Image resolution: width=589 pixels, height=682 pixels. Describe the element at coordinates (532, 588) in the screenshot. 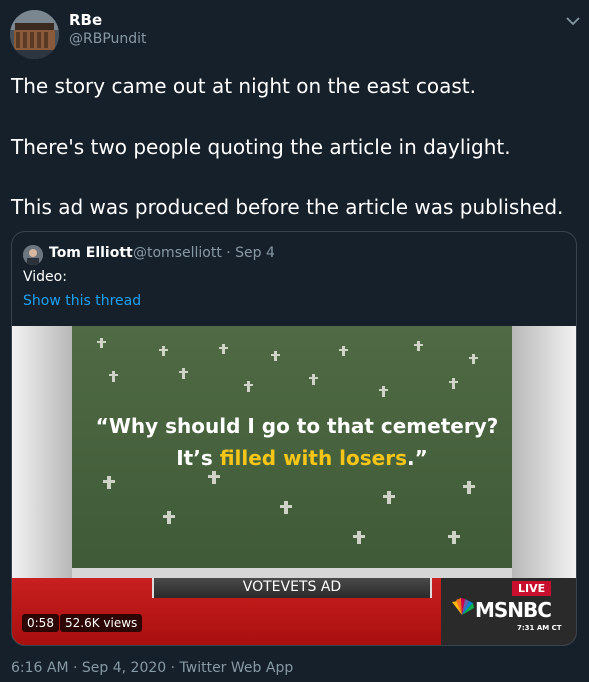

I see `live-badge: LIVE` at that location.